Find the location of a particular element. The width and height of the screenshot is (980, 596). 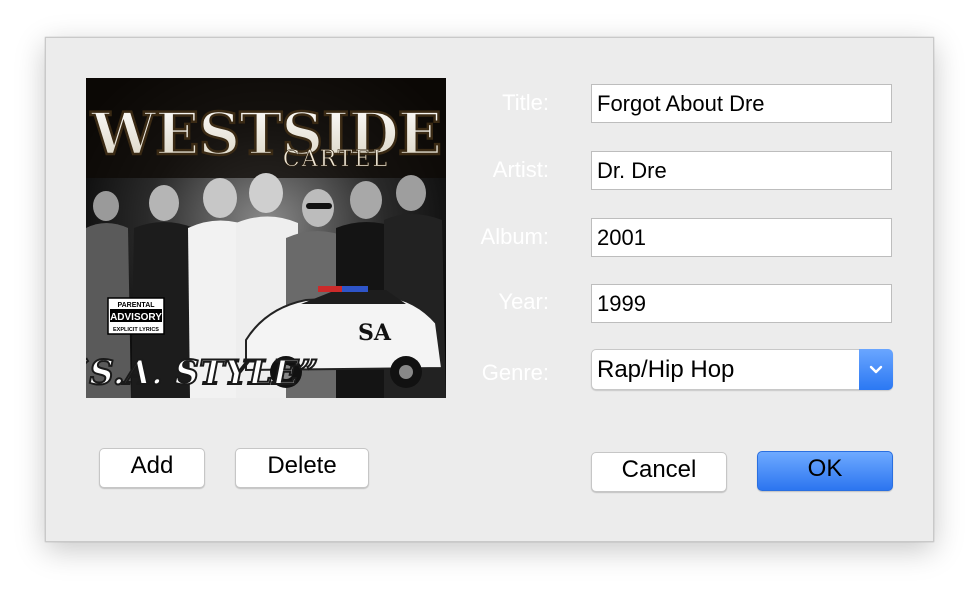

album-label: Album: is located at coordinates (514, 236).